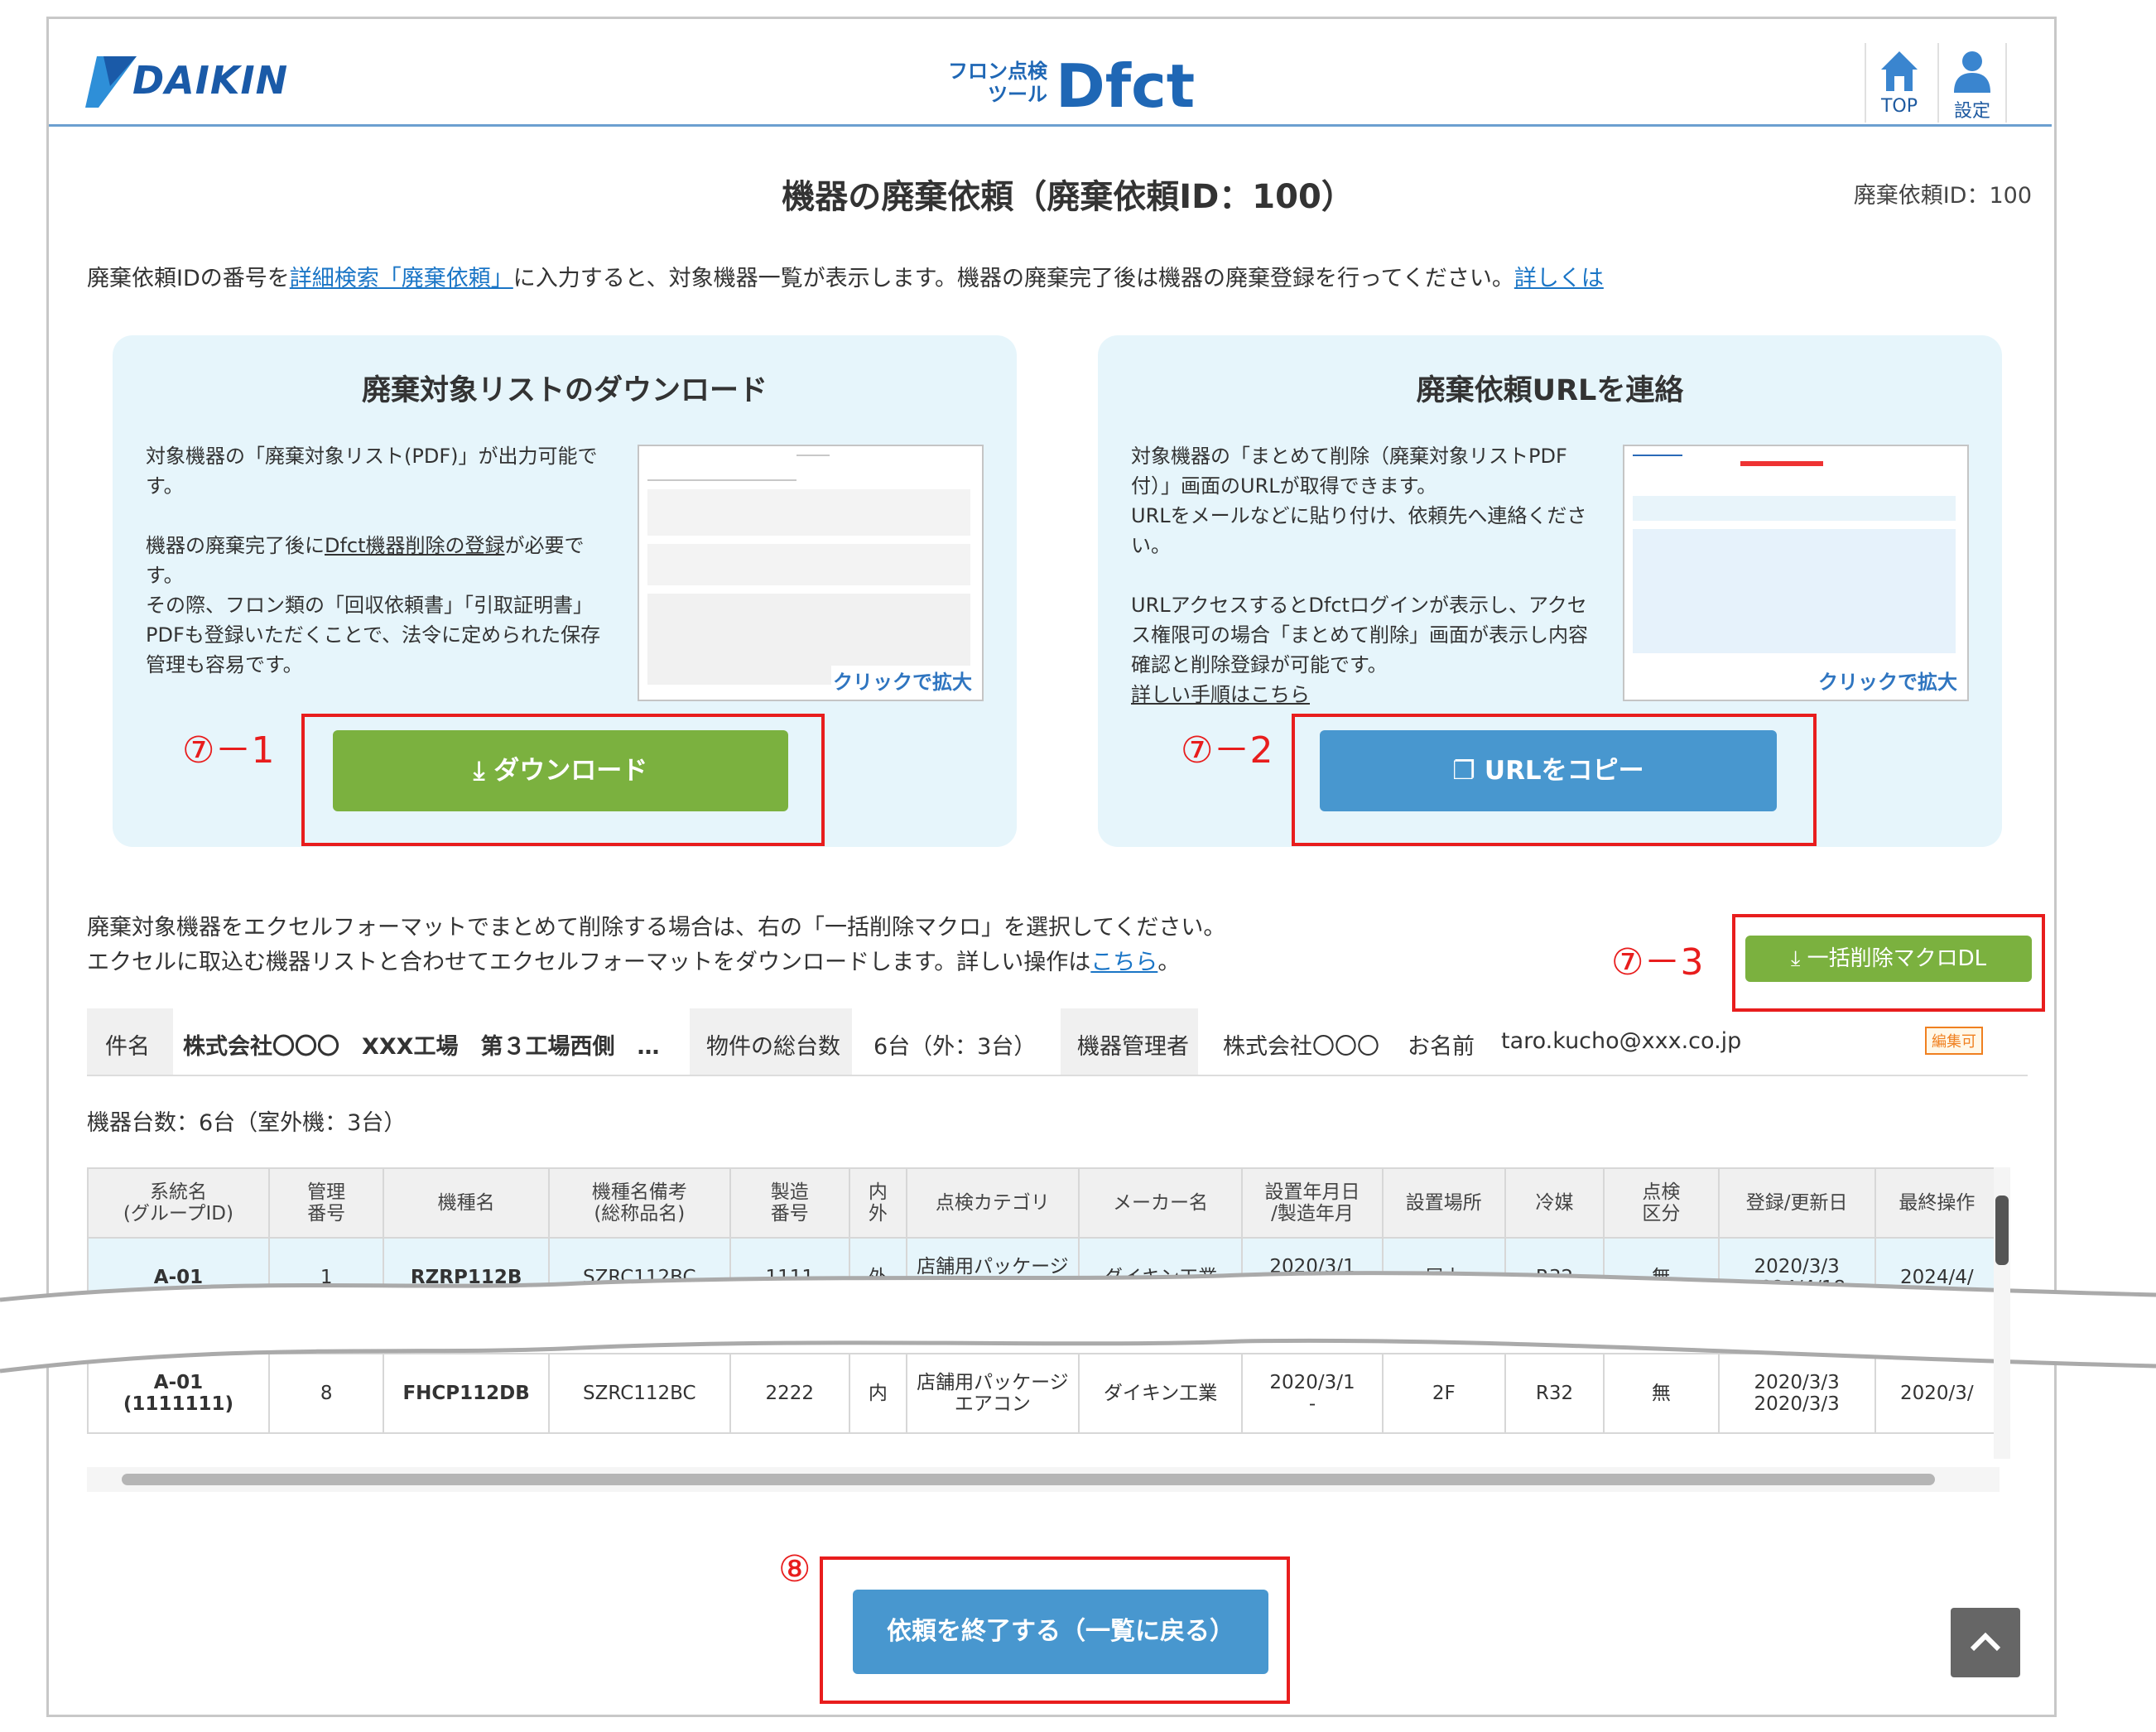 The width and height of the screenshot is (2156, 1732). I want to click on macro-line2-post: 。, so click(1169, 962).